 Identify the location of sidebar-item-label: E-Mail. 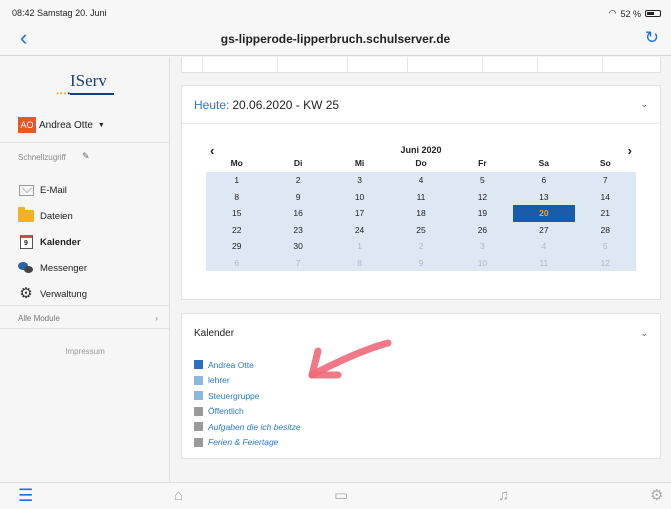
(53, 190).